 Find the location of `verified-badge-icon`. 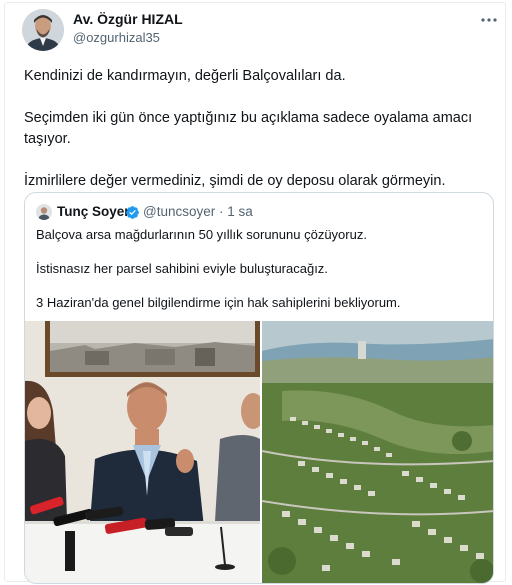

verified-badge-icon is located at coordinates (132, 212).